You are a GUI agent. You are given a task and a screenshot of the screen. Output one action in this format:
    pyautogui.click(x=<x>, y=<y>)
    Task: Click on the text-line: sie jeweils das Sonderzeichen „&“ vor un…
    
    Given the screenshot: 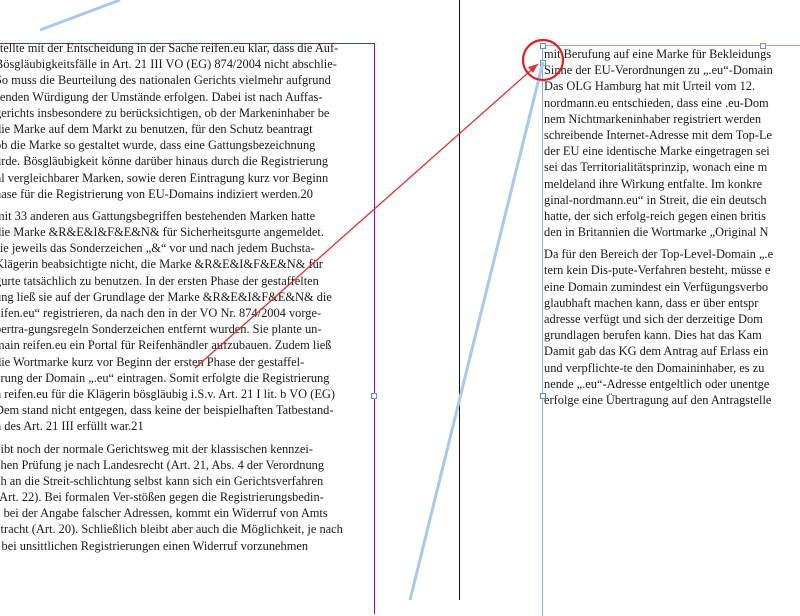 What is the action you would take?
    pyautogui.click(x=157, y=248)
    